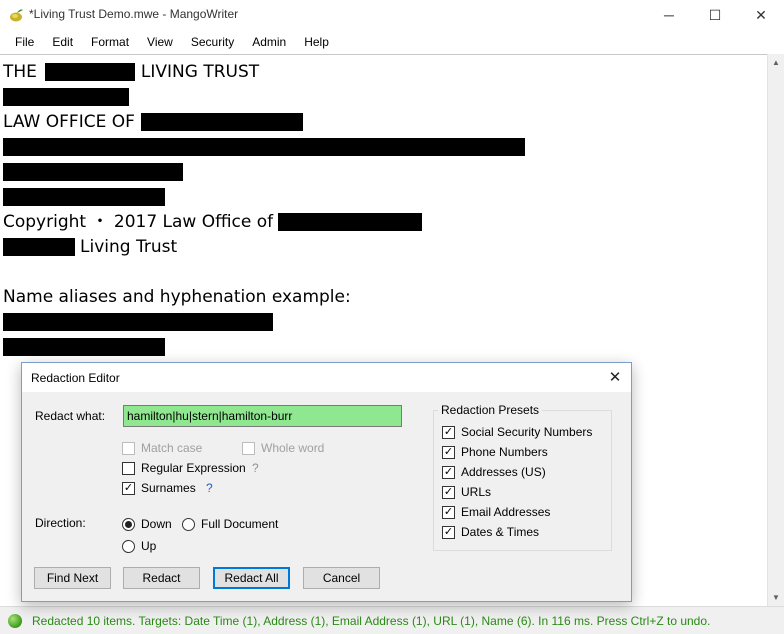 This screenshot has height=634, width=784. Describe the element at coordinates (168, 488) in the screenshot. I see `surnames-label: Surnames` at that location.